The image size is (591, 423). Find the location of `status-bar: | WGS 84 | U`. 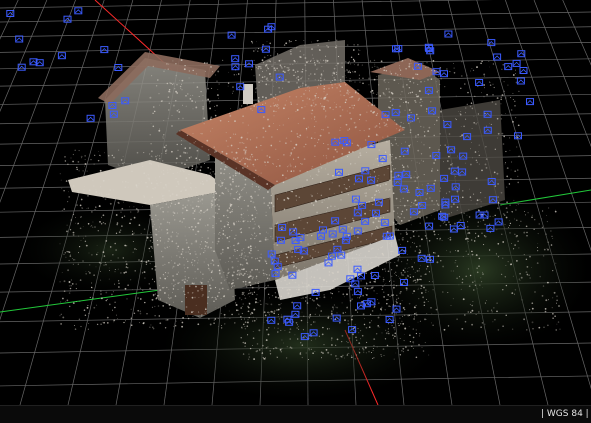

status-bar: | WGS 84 | U is located at coordinates (295, 414).